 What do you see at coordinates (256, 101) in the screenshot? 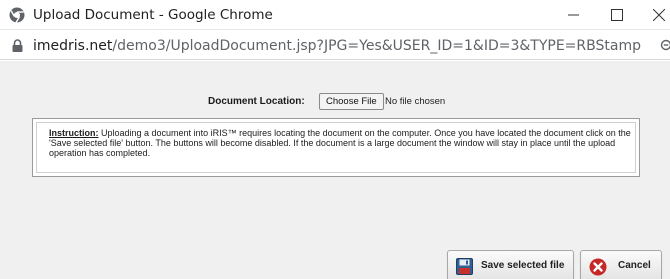
I see `document-location-label: Document Location:` at bounding box center [256, 101].